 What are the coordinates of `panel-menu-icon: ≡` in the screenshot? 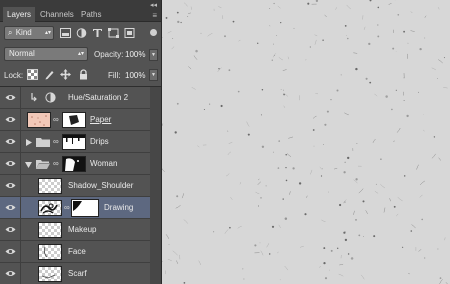 It's located at (154, 15).